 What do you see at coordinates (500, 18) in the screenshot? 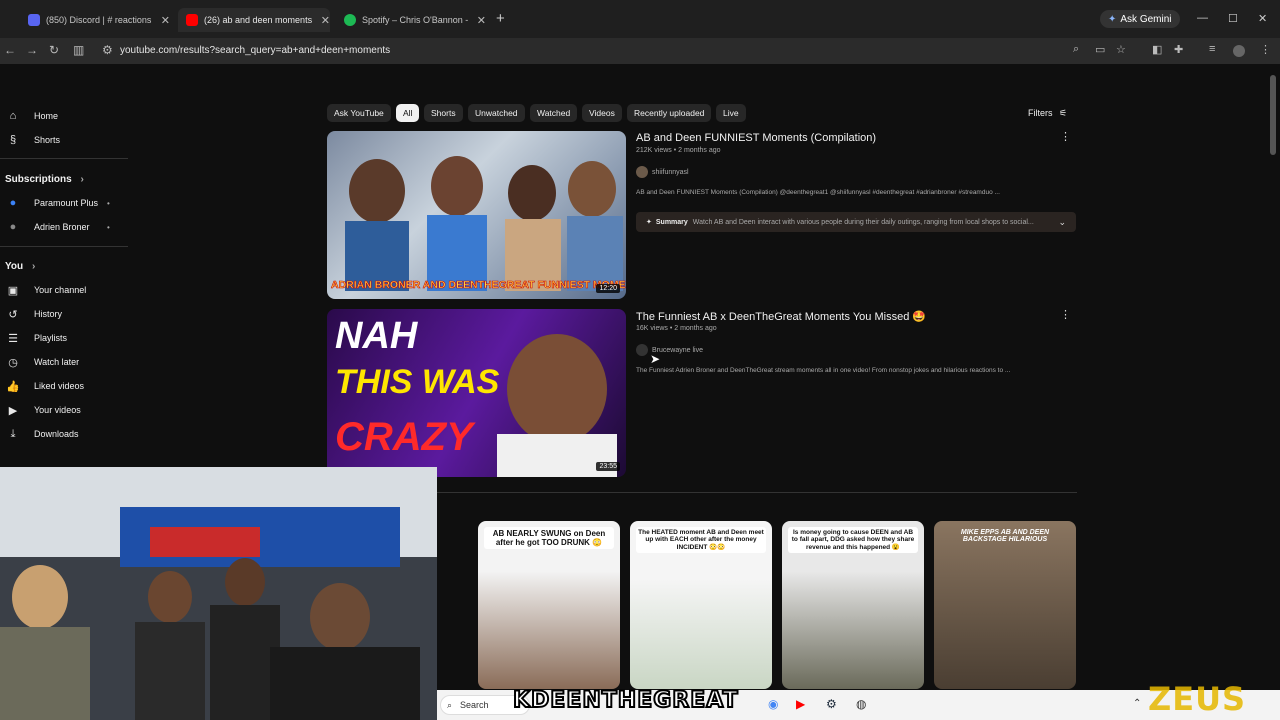
I see `new-tab-button: +` at bounding box center [500, 18].